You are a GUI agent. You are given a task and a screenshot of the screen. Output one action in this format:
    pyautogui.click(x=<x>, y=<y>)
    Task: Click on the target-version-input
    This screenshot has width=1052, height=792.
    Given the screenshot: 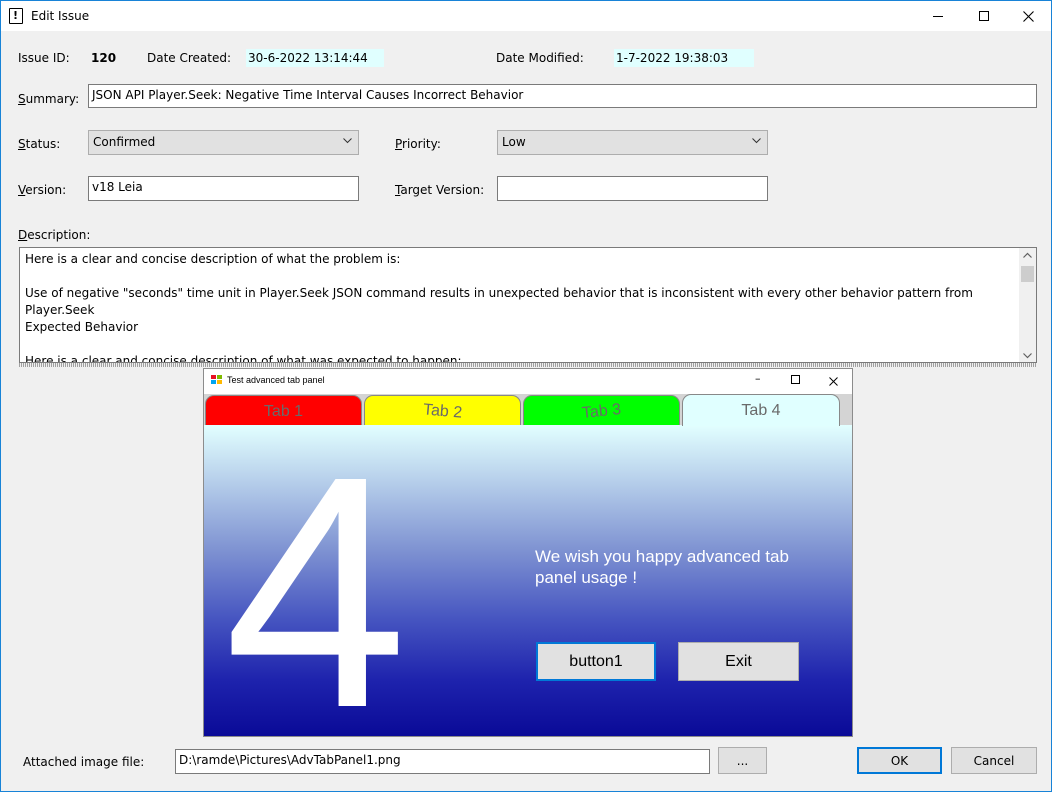 What is the action you would take?
    pyautogui.click(x=632, y=188)
    